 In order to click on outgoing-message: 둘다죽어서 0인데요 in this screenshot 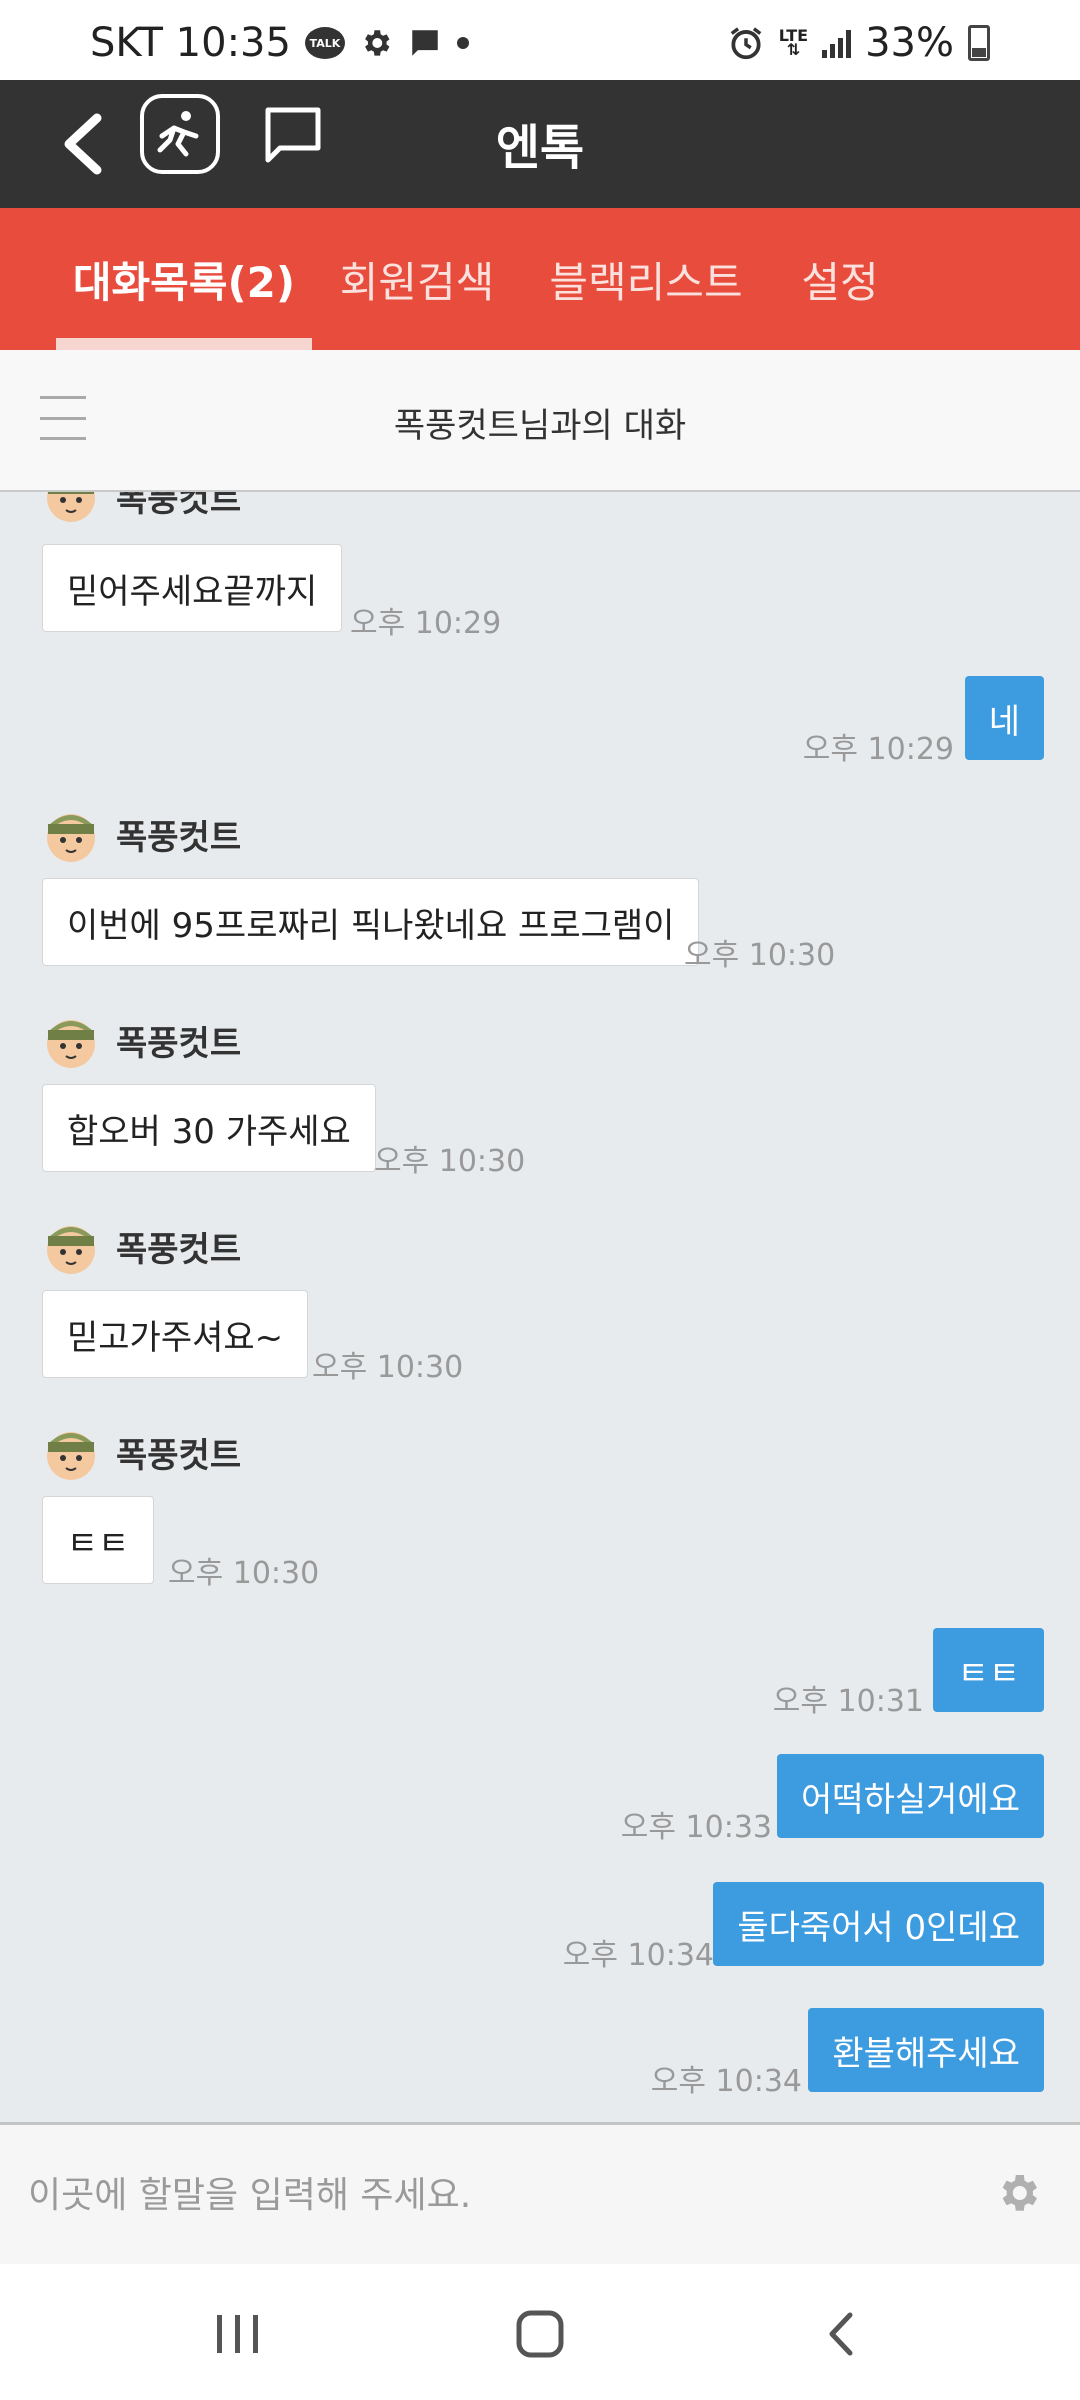, I will do `click(878, 1924)`.